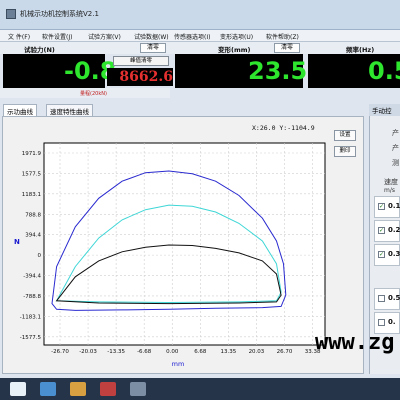  What do you see at coordinates (138, 389) in the screenshot?
I see `app-window-icon` at bounding box center [138, 389].